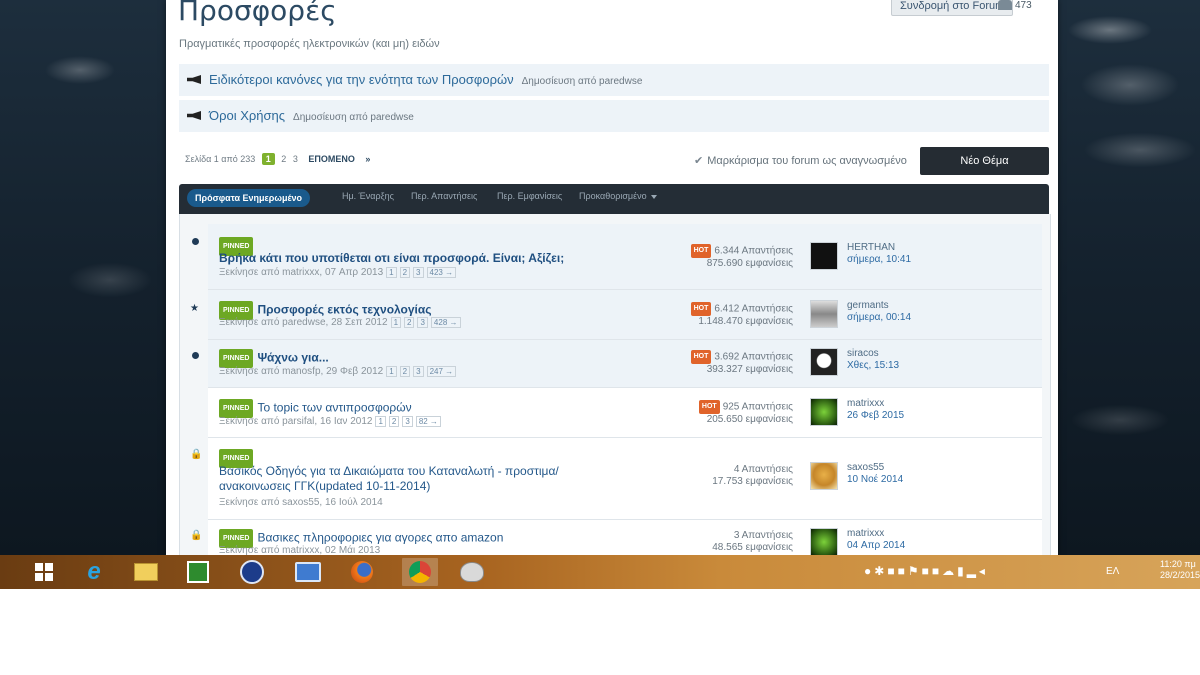 This screenshot has width=1200, height=675. What do you see at coordinates (283, 159) in the screenshot?
I see `page-link: 2` at bounding box center [283, 159].